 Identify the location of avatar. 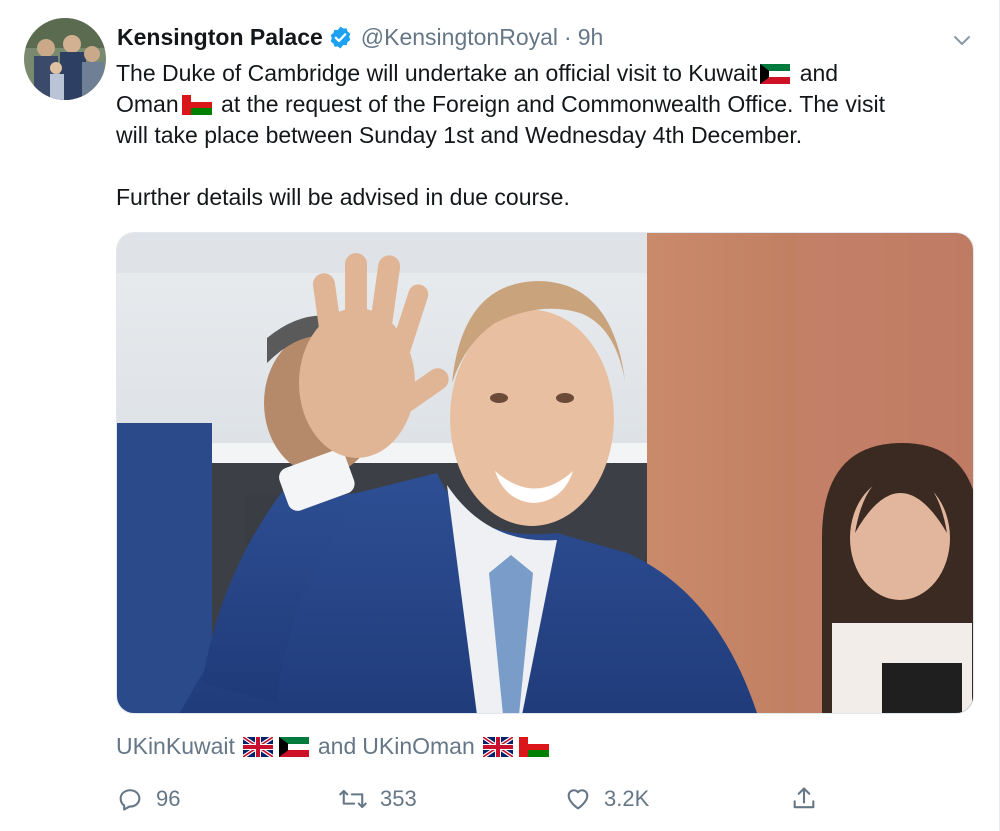
(65, 59).